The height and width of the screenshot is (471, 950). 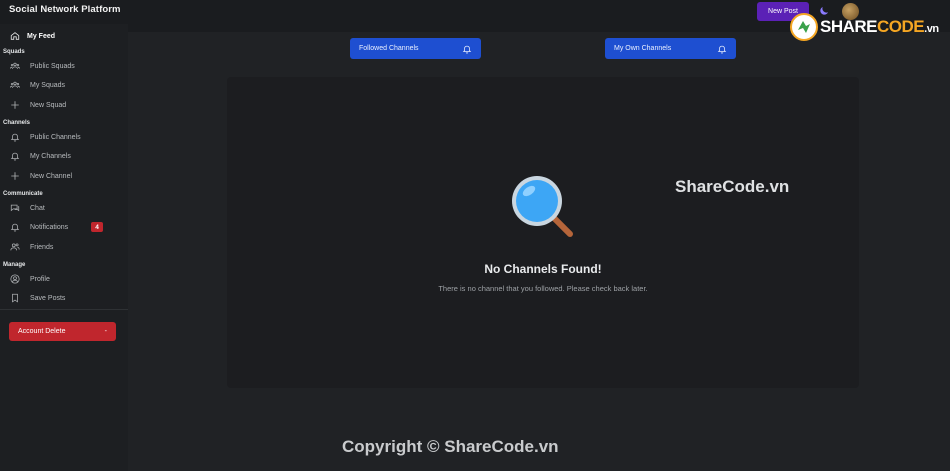 What do you see at coordinates (931, 29) in the screenshot?
I see `watermark-logo-domain: .vn` at bounding box center [931, 29].